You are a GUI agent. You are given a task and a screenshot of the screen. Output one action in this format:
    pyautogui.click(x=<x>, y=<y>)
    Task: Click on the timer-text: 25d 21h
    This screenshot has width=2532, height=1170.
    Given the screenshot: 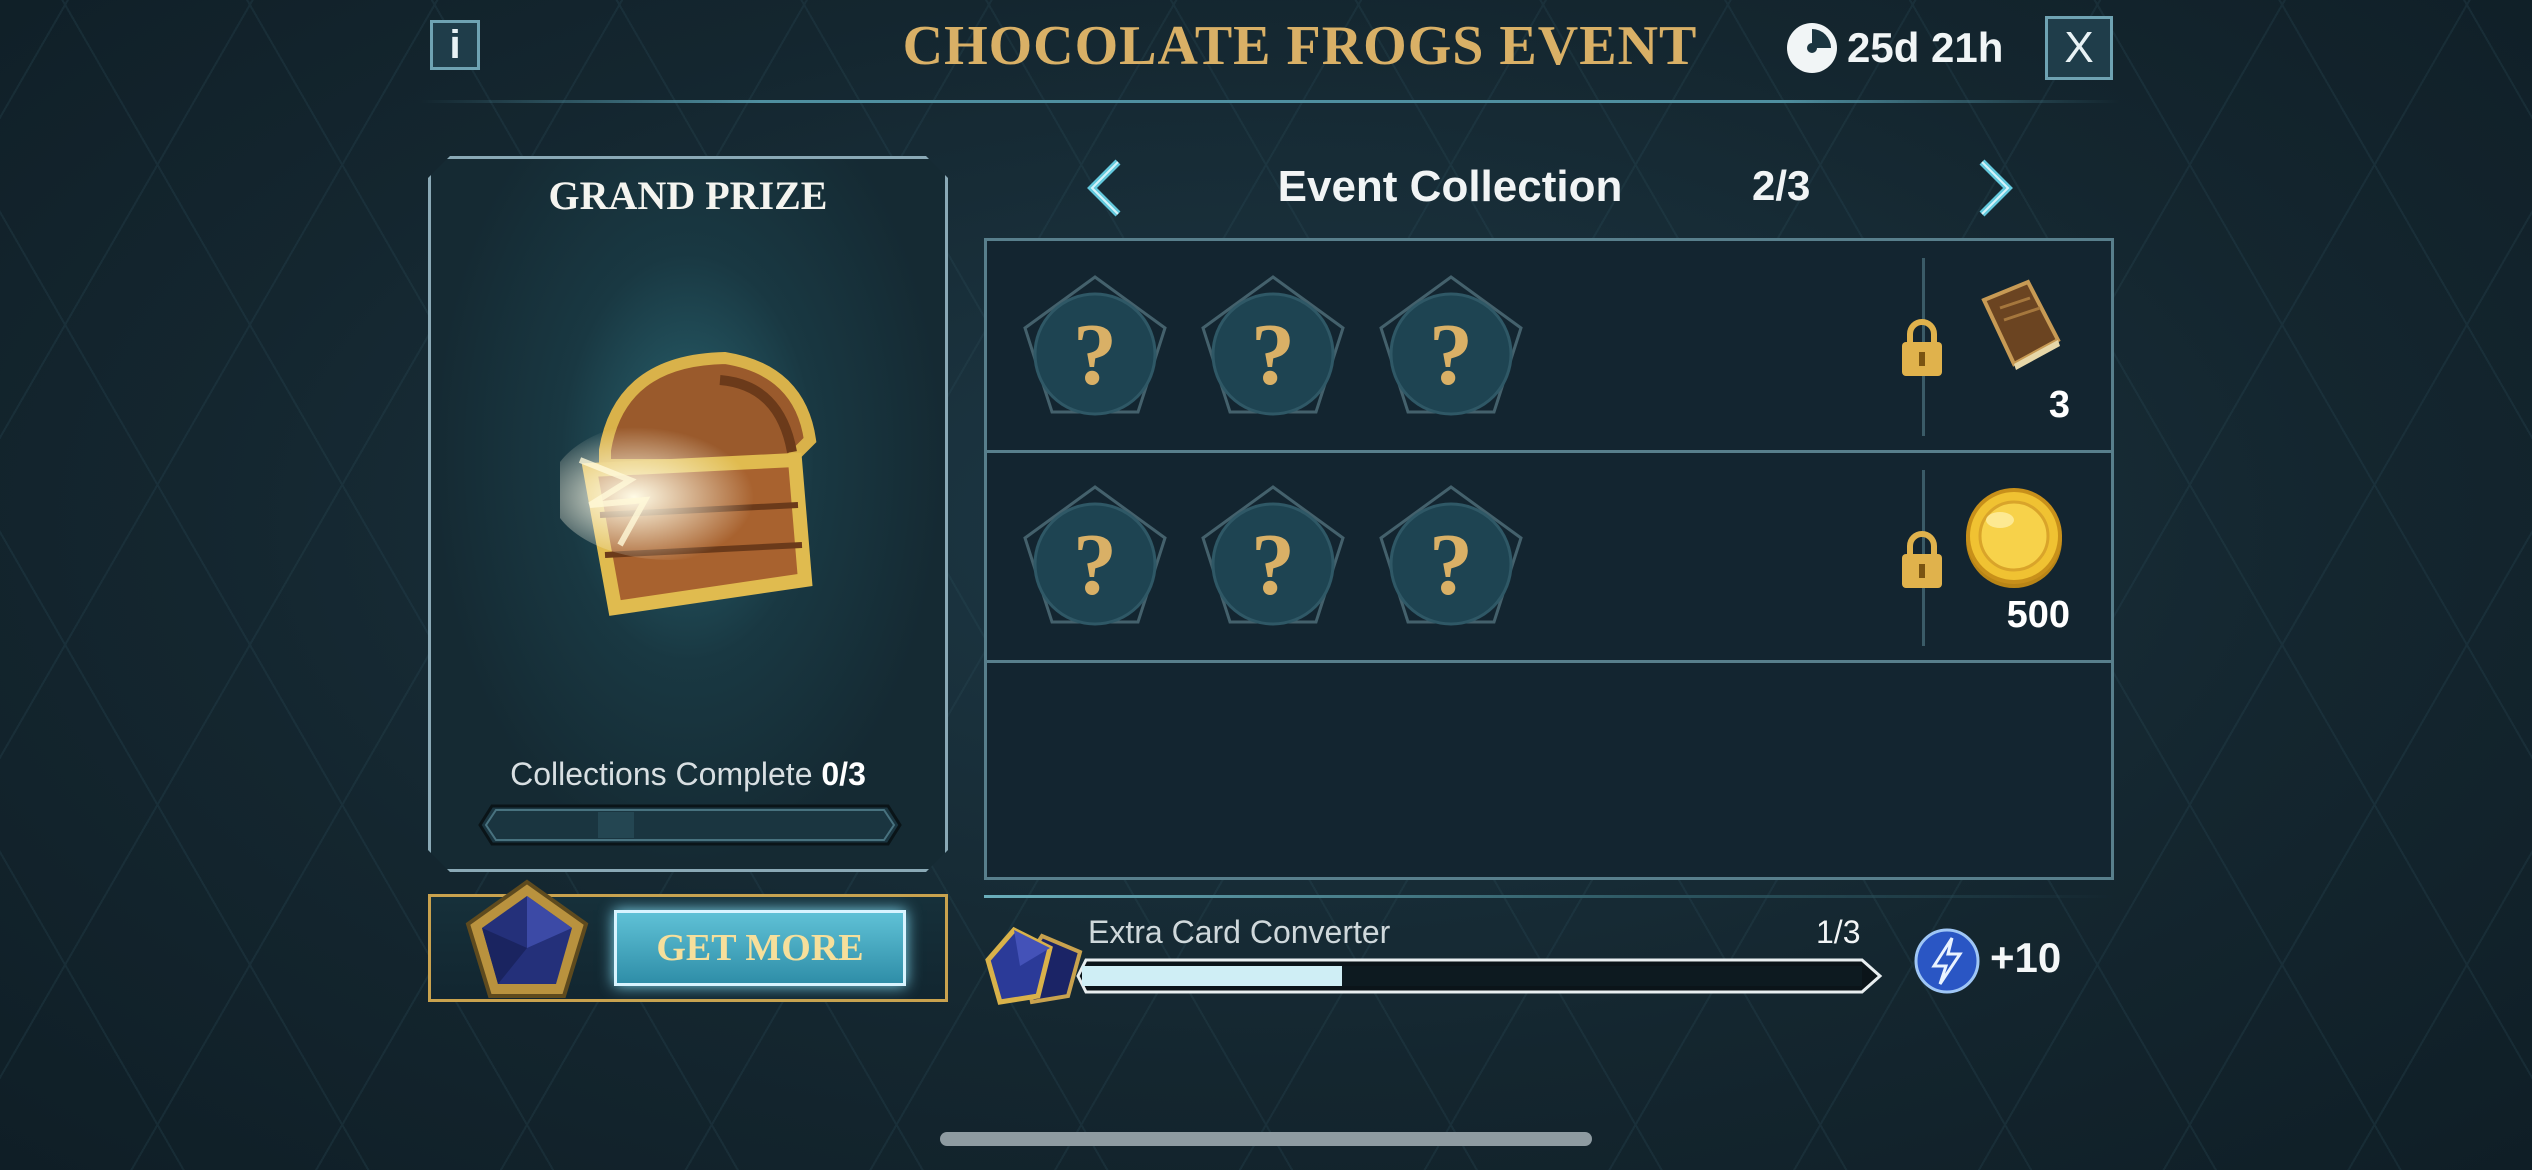 What is the action you would take?
    pyautogui.click(x=1925, y=47)
    